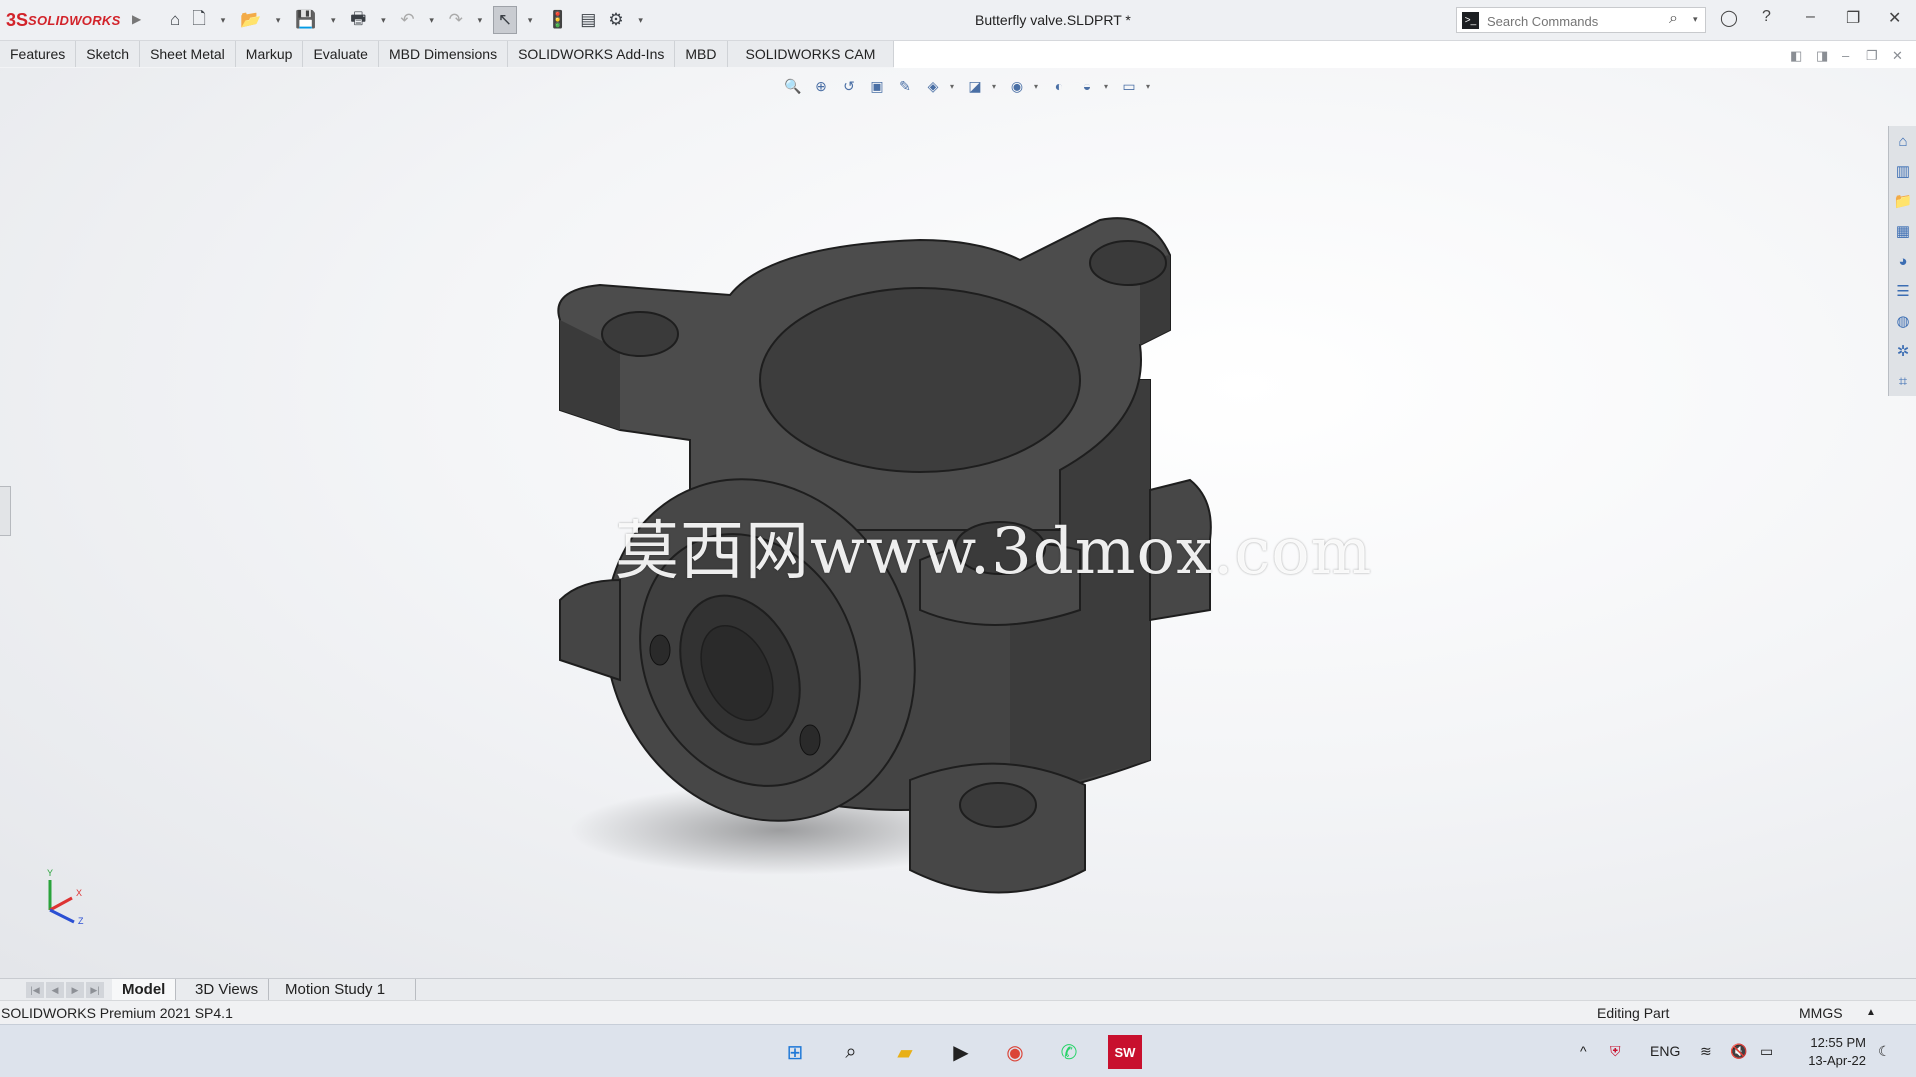 The height and width of the screenshot is (1077, 1916). I want to click on command-prompt-icon: >_, so click(1470, 20).